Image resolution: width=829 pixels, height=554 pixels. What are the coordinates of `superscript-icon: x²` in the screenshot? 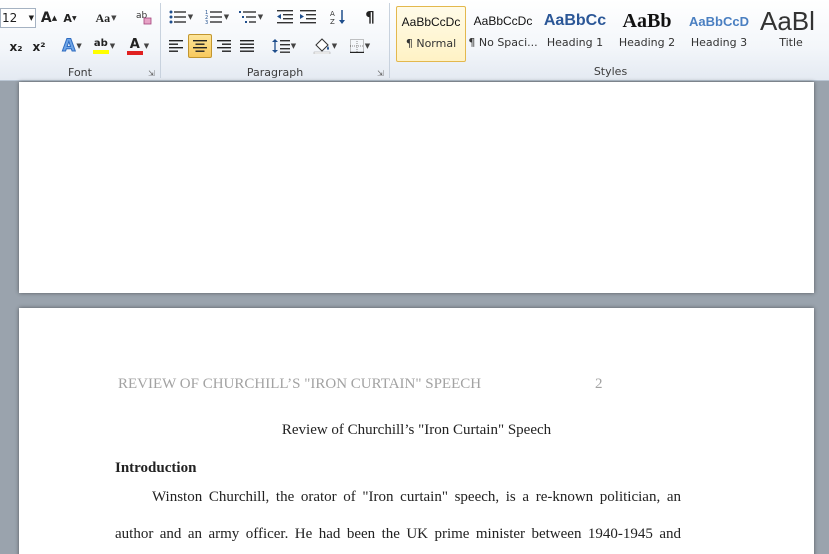 It's located at (39, 47).